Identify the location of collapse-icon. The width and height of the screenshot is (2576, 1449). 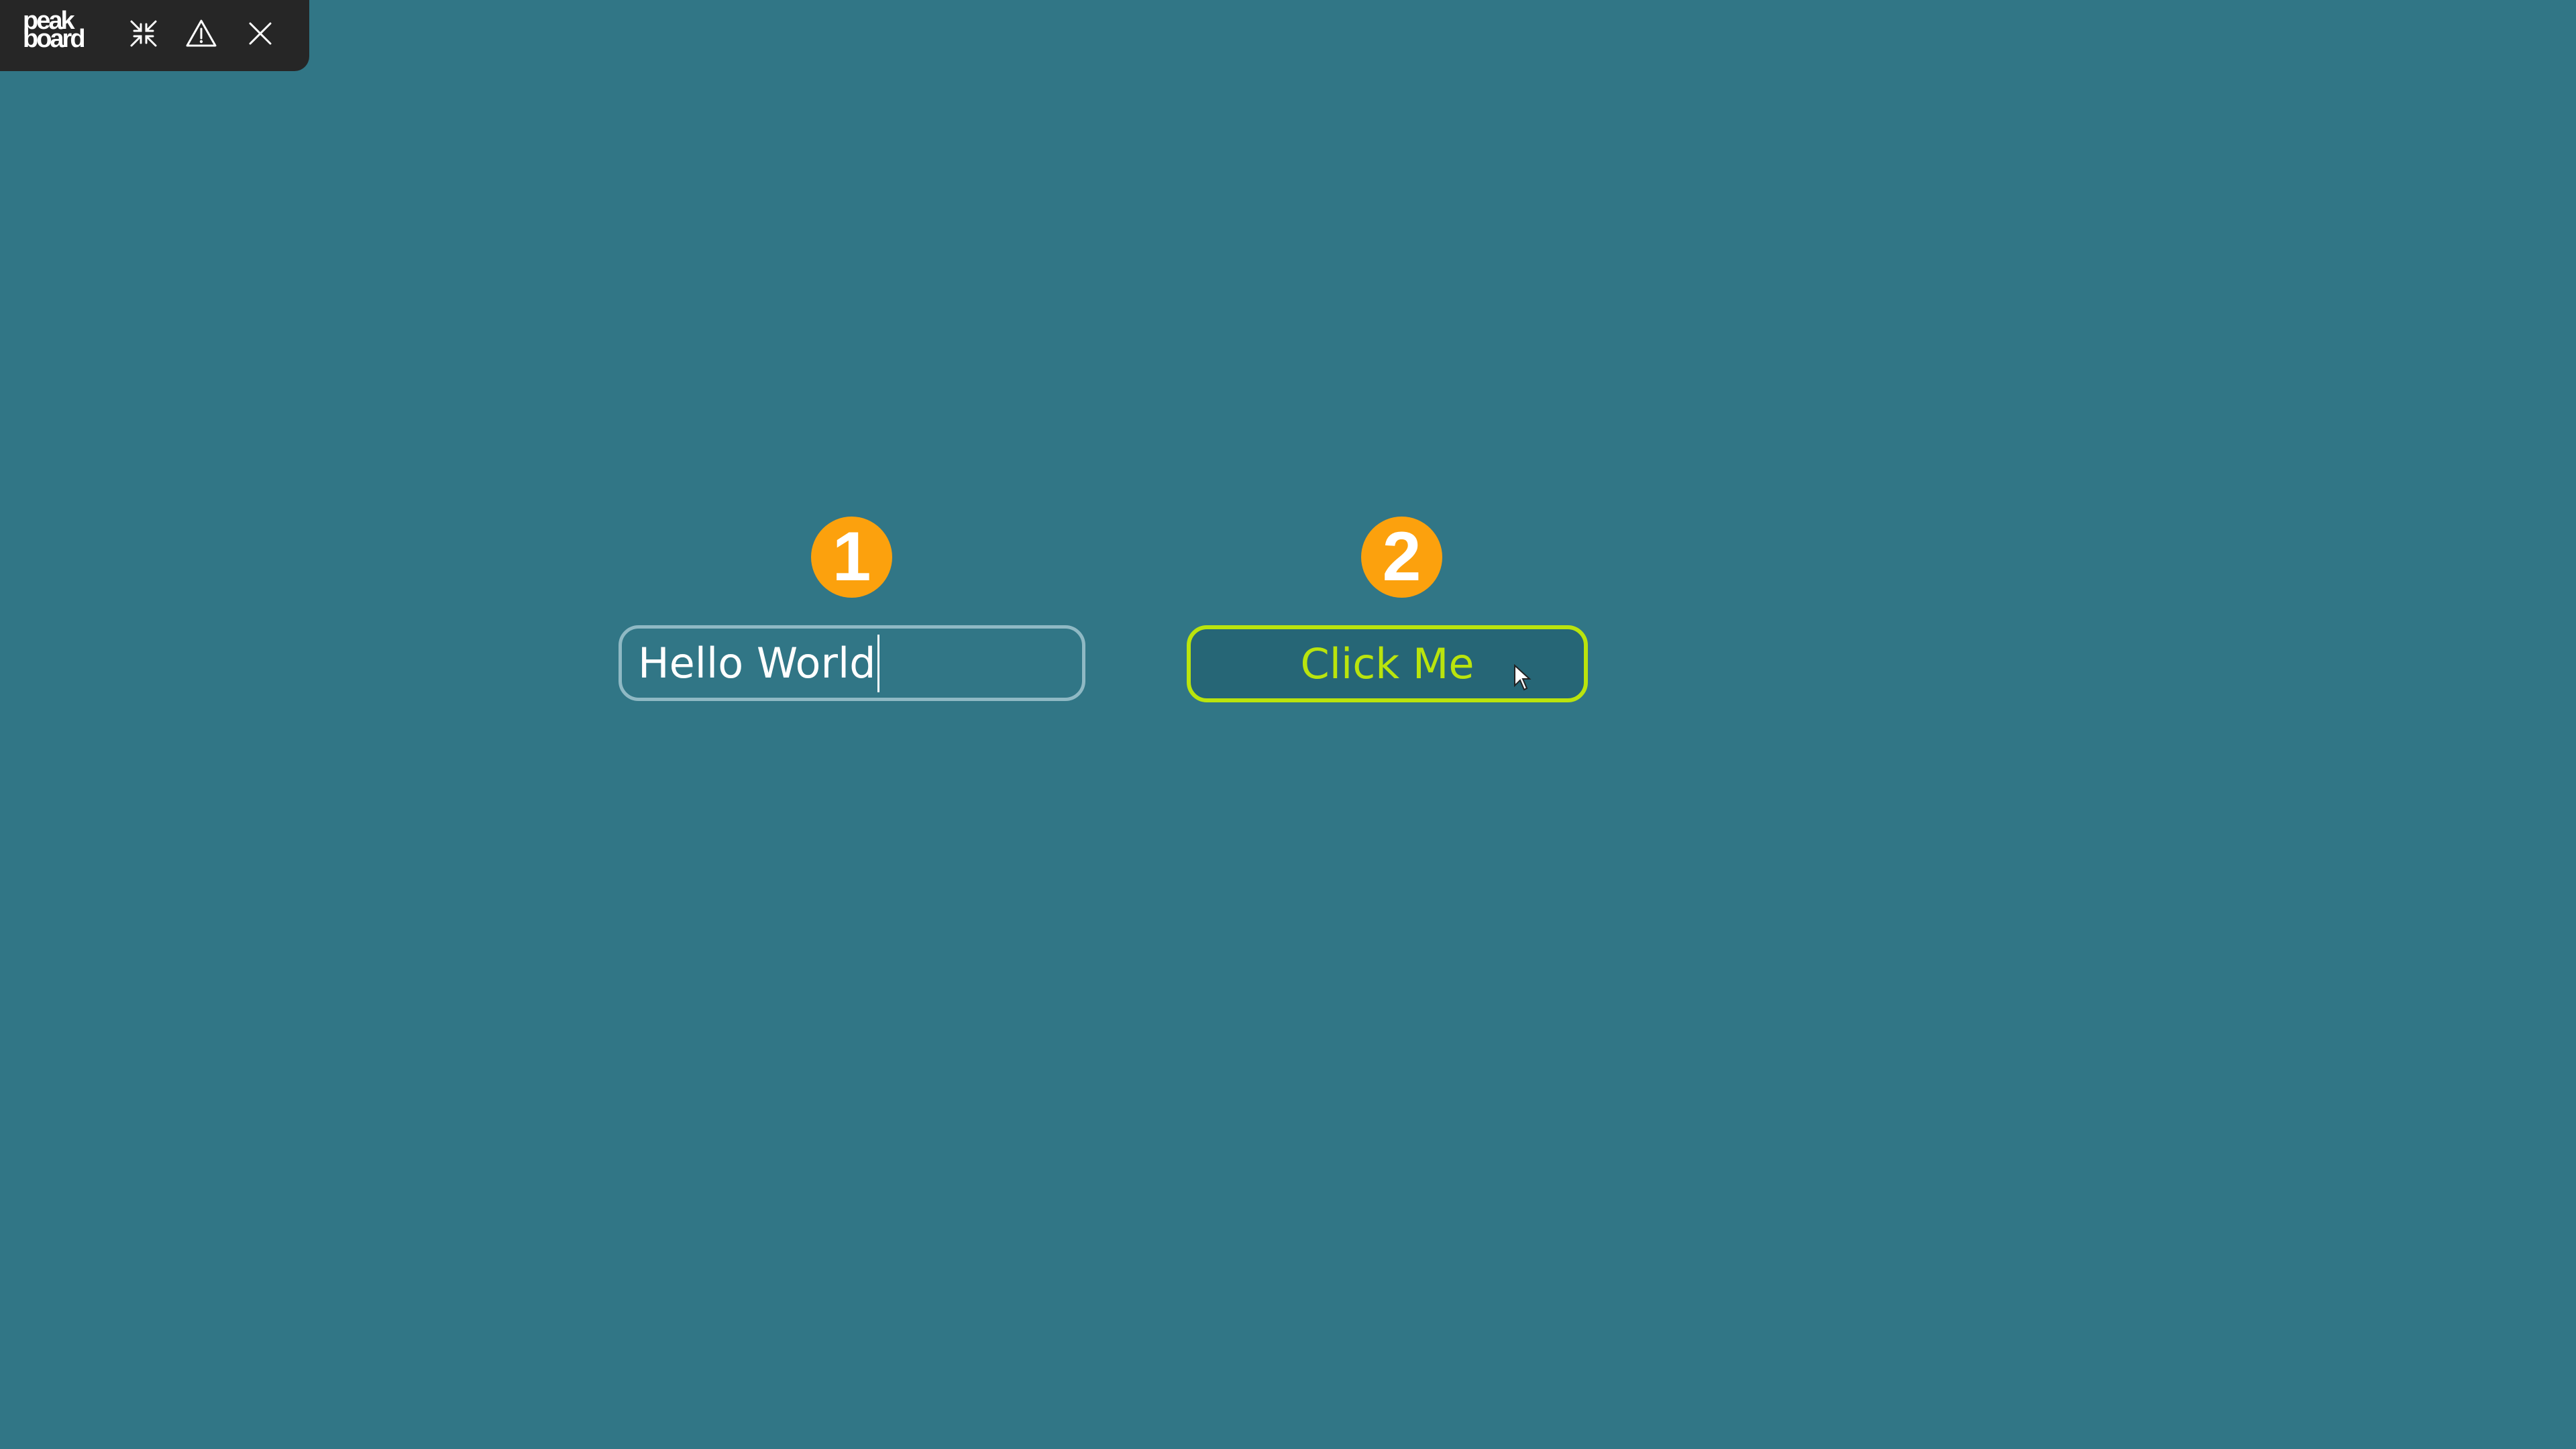
(143, 33).